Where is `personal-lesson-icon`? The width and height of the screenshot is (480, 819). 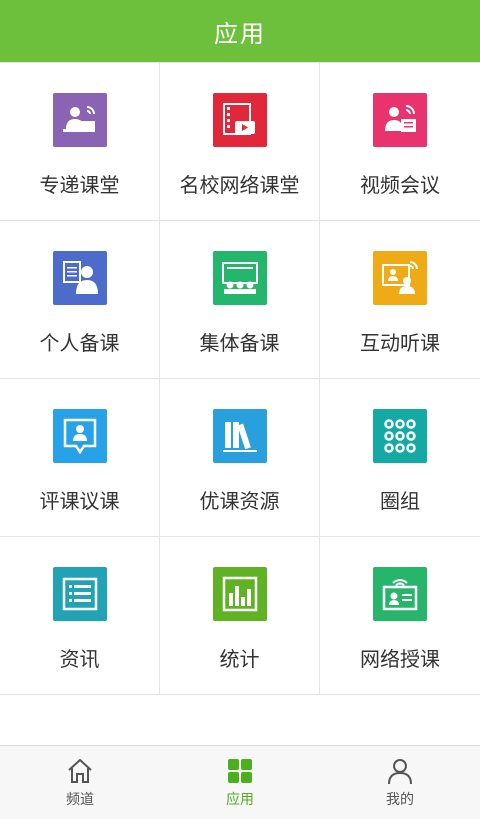 personal-lesson-icon is located at coordinates (79, 278).